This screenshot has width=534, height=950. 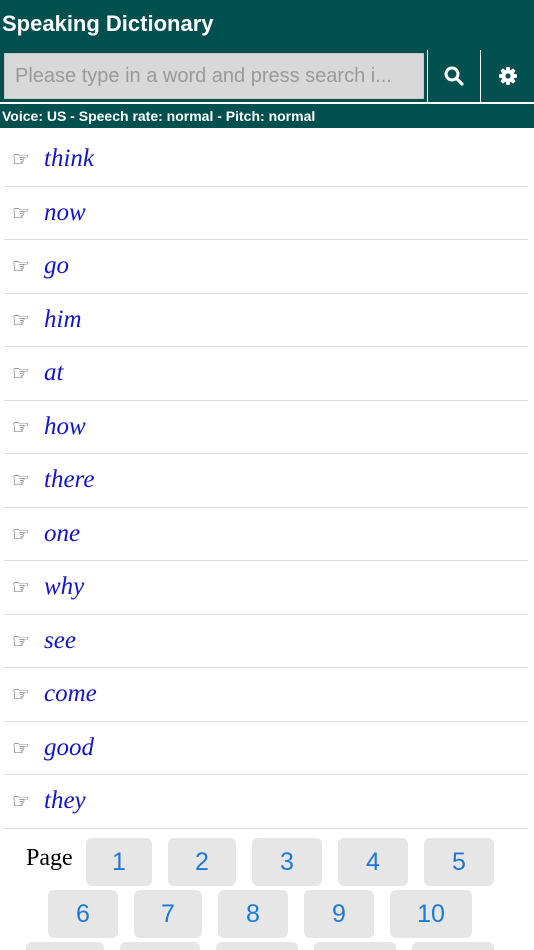 What do you see at coordinates (266, 641) in the screenshot?
I see `word-item: ☞ see` at bounding box center [266, 641].